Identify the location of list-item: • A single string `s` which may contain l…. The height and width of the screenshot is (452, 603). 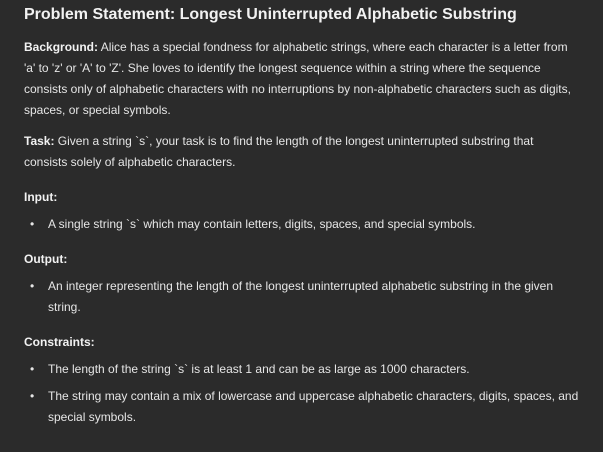
(301, 224).